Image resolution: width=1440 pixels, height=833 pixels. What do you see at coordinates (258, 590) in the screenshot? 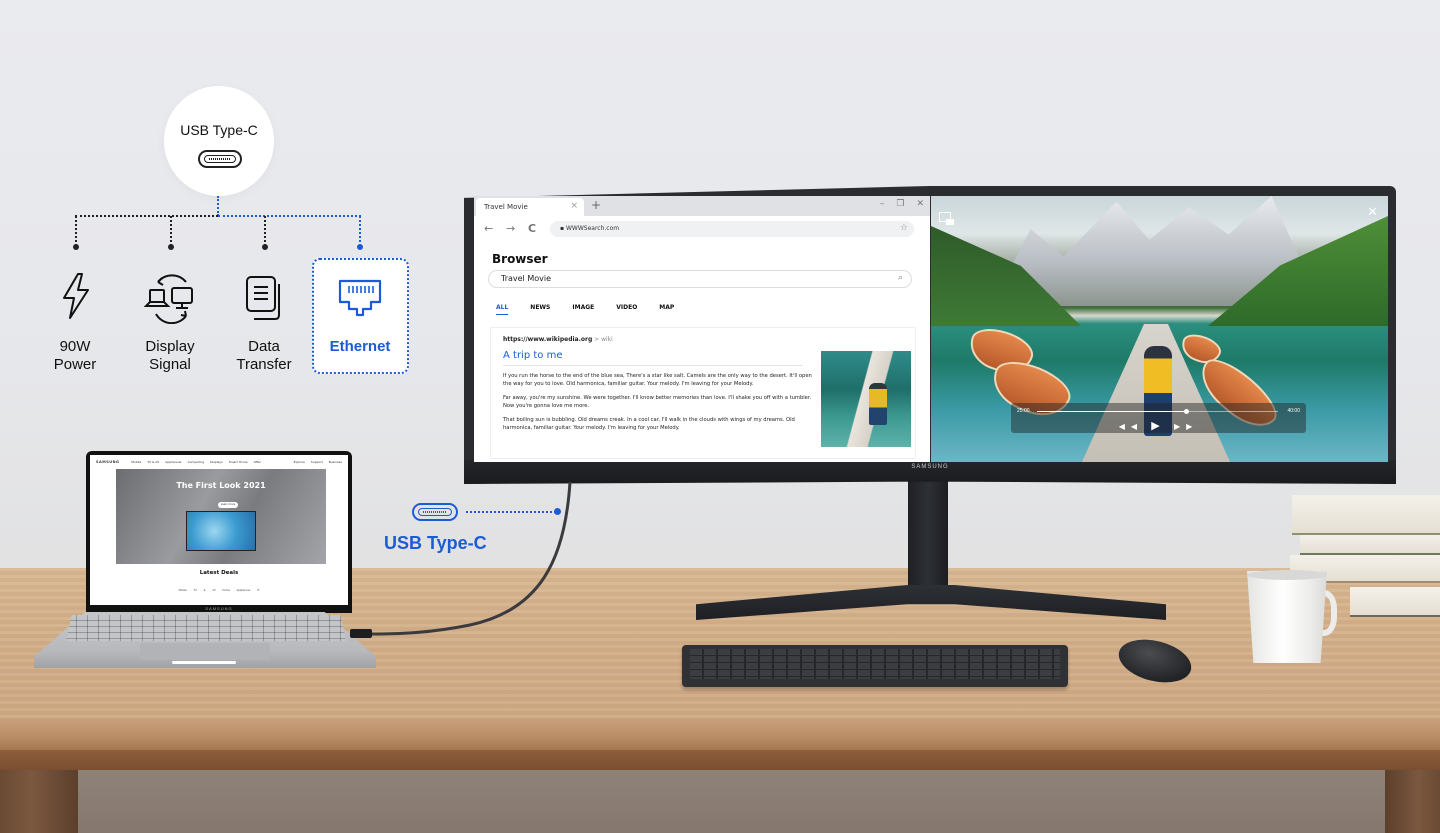
I see `section-tab: IT` at bounding box center [258, 590].